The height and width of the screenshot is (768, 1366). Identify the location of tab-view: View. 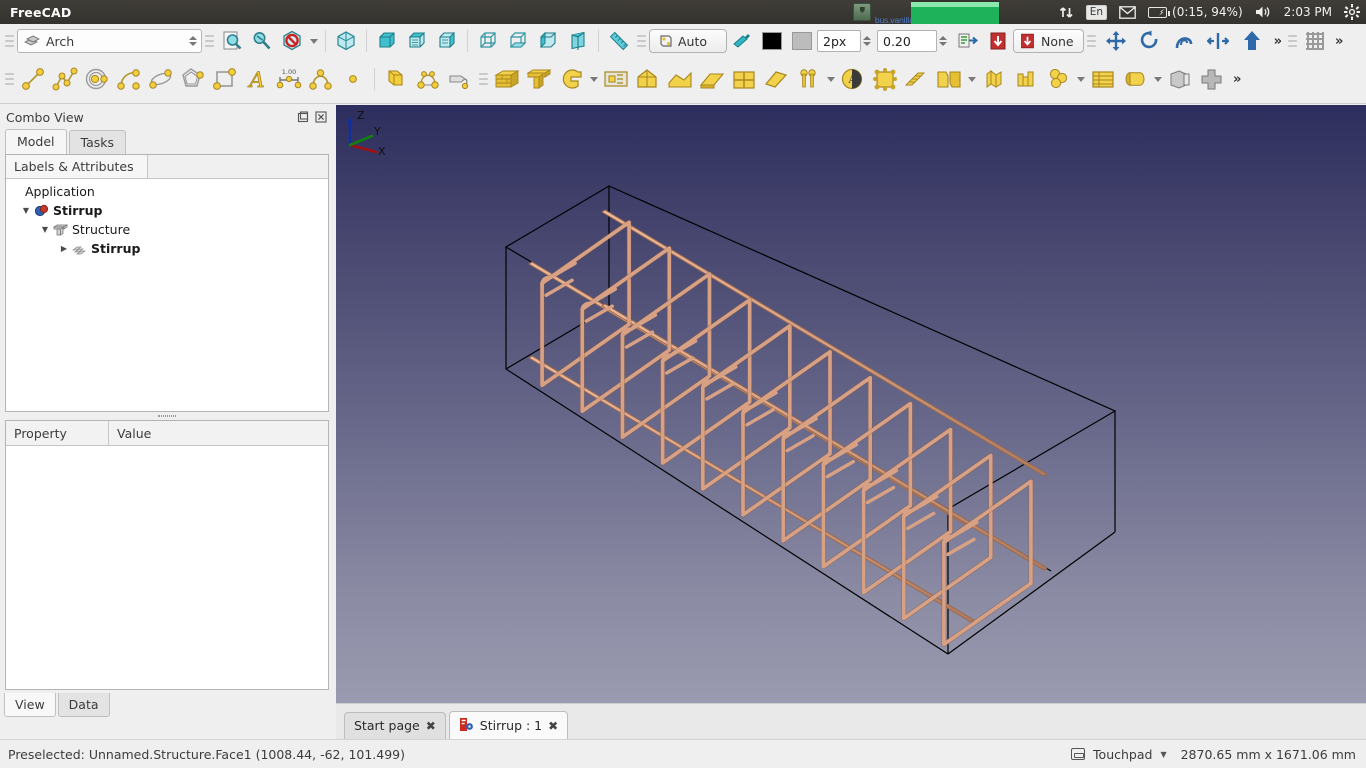
(30, 705).